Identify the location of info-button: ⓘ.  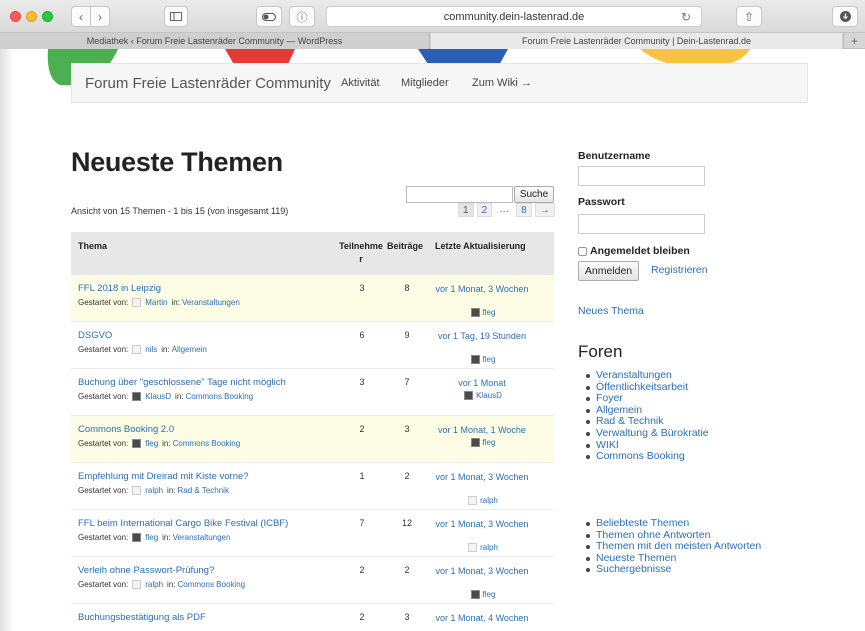
(302, 16).